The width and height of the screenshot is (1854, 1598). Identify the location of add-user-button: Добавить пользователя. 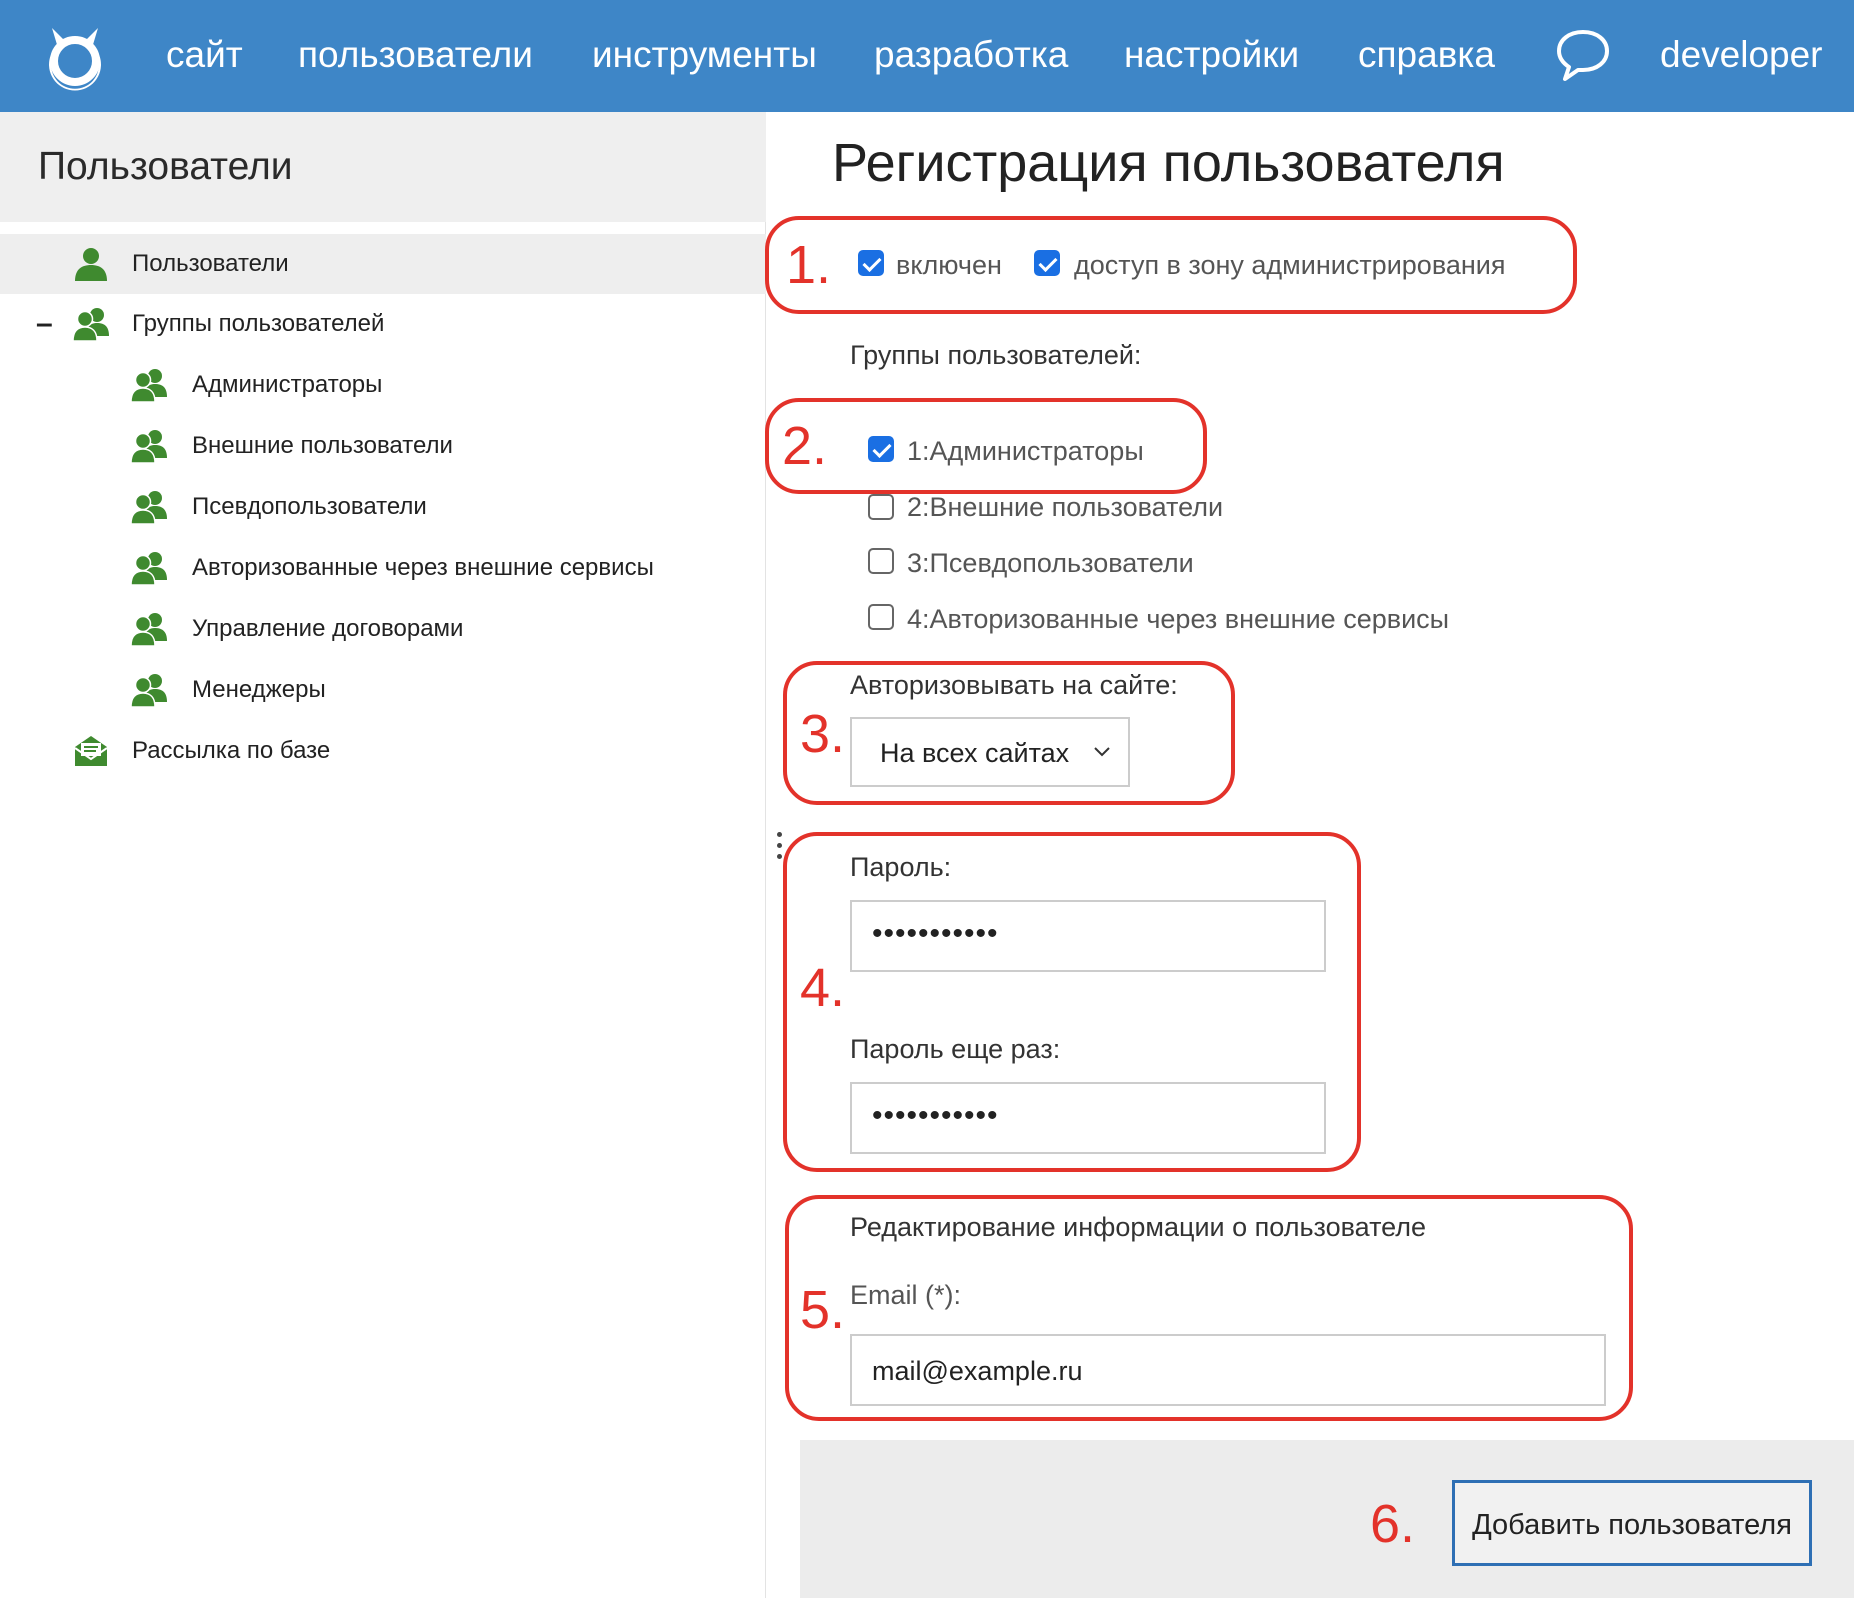
(1632, 1523).